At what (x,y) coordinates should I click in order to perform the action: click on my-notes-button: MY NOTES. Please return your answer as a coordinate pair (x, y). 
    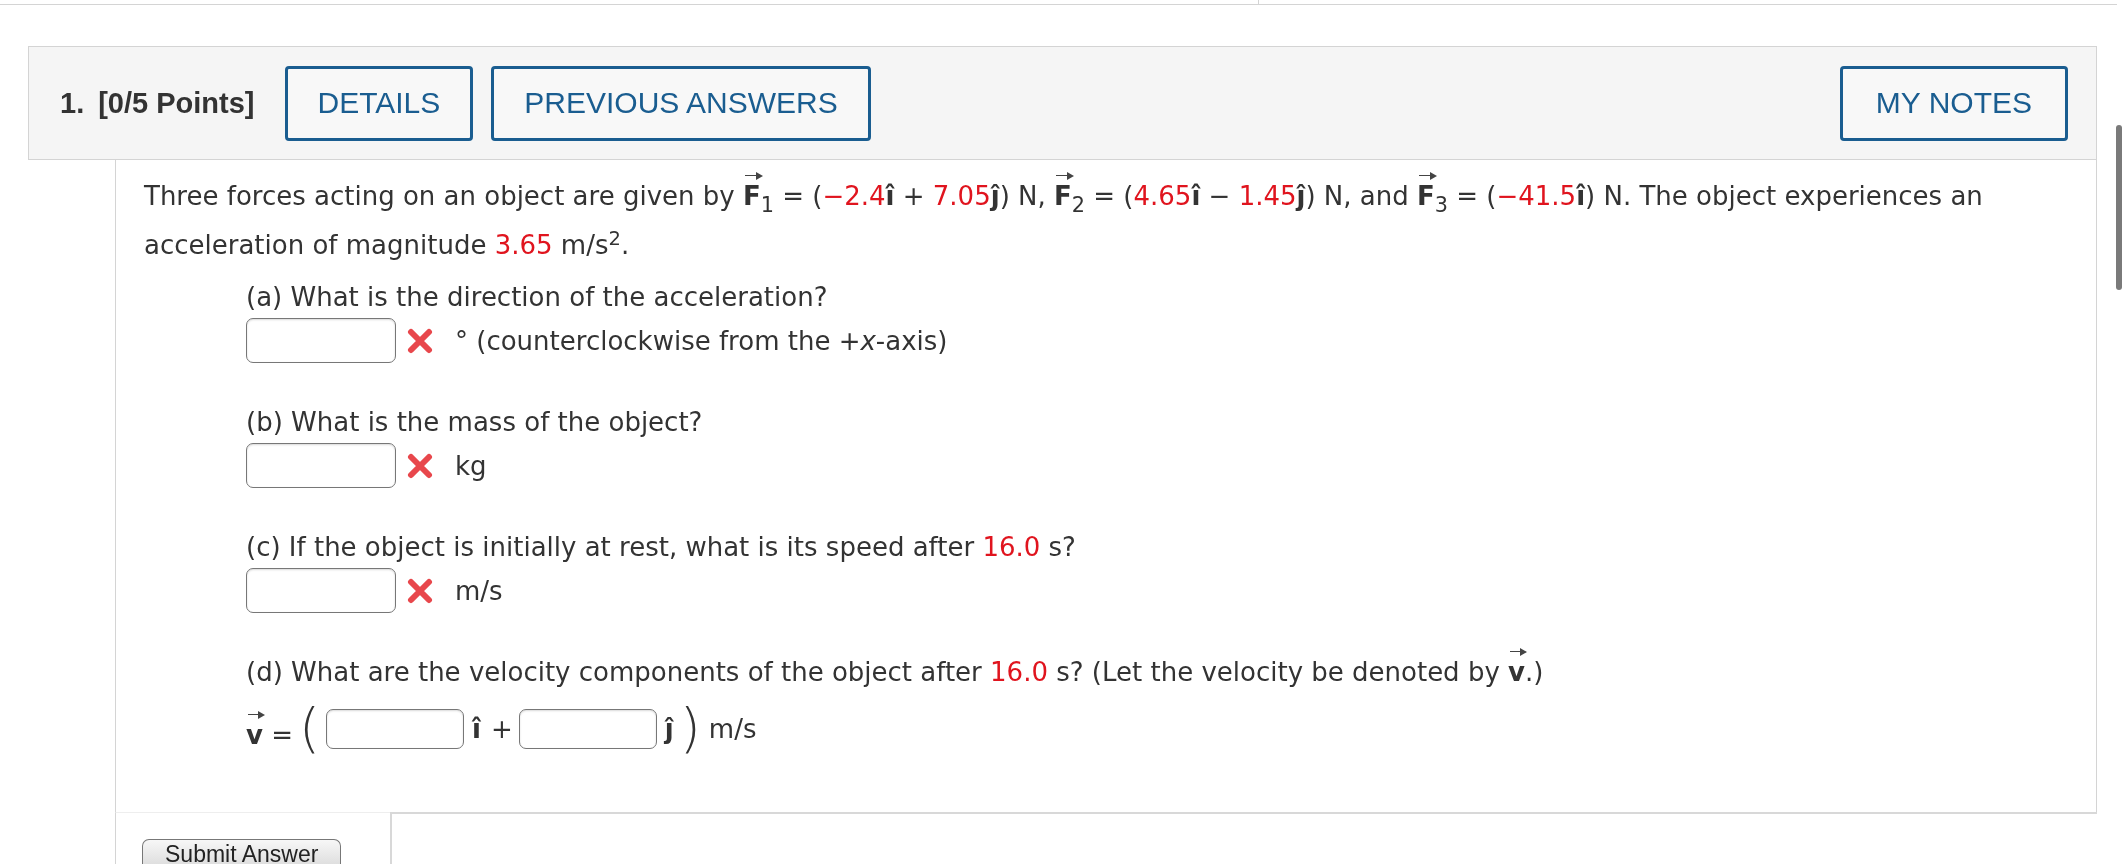
    Looking at the image, I should click on (1953, 103).